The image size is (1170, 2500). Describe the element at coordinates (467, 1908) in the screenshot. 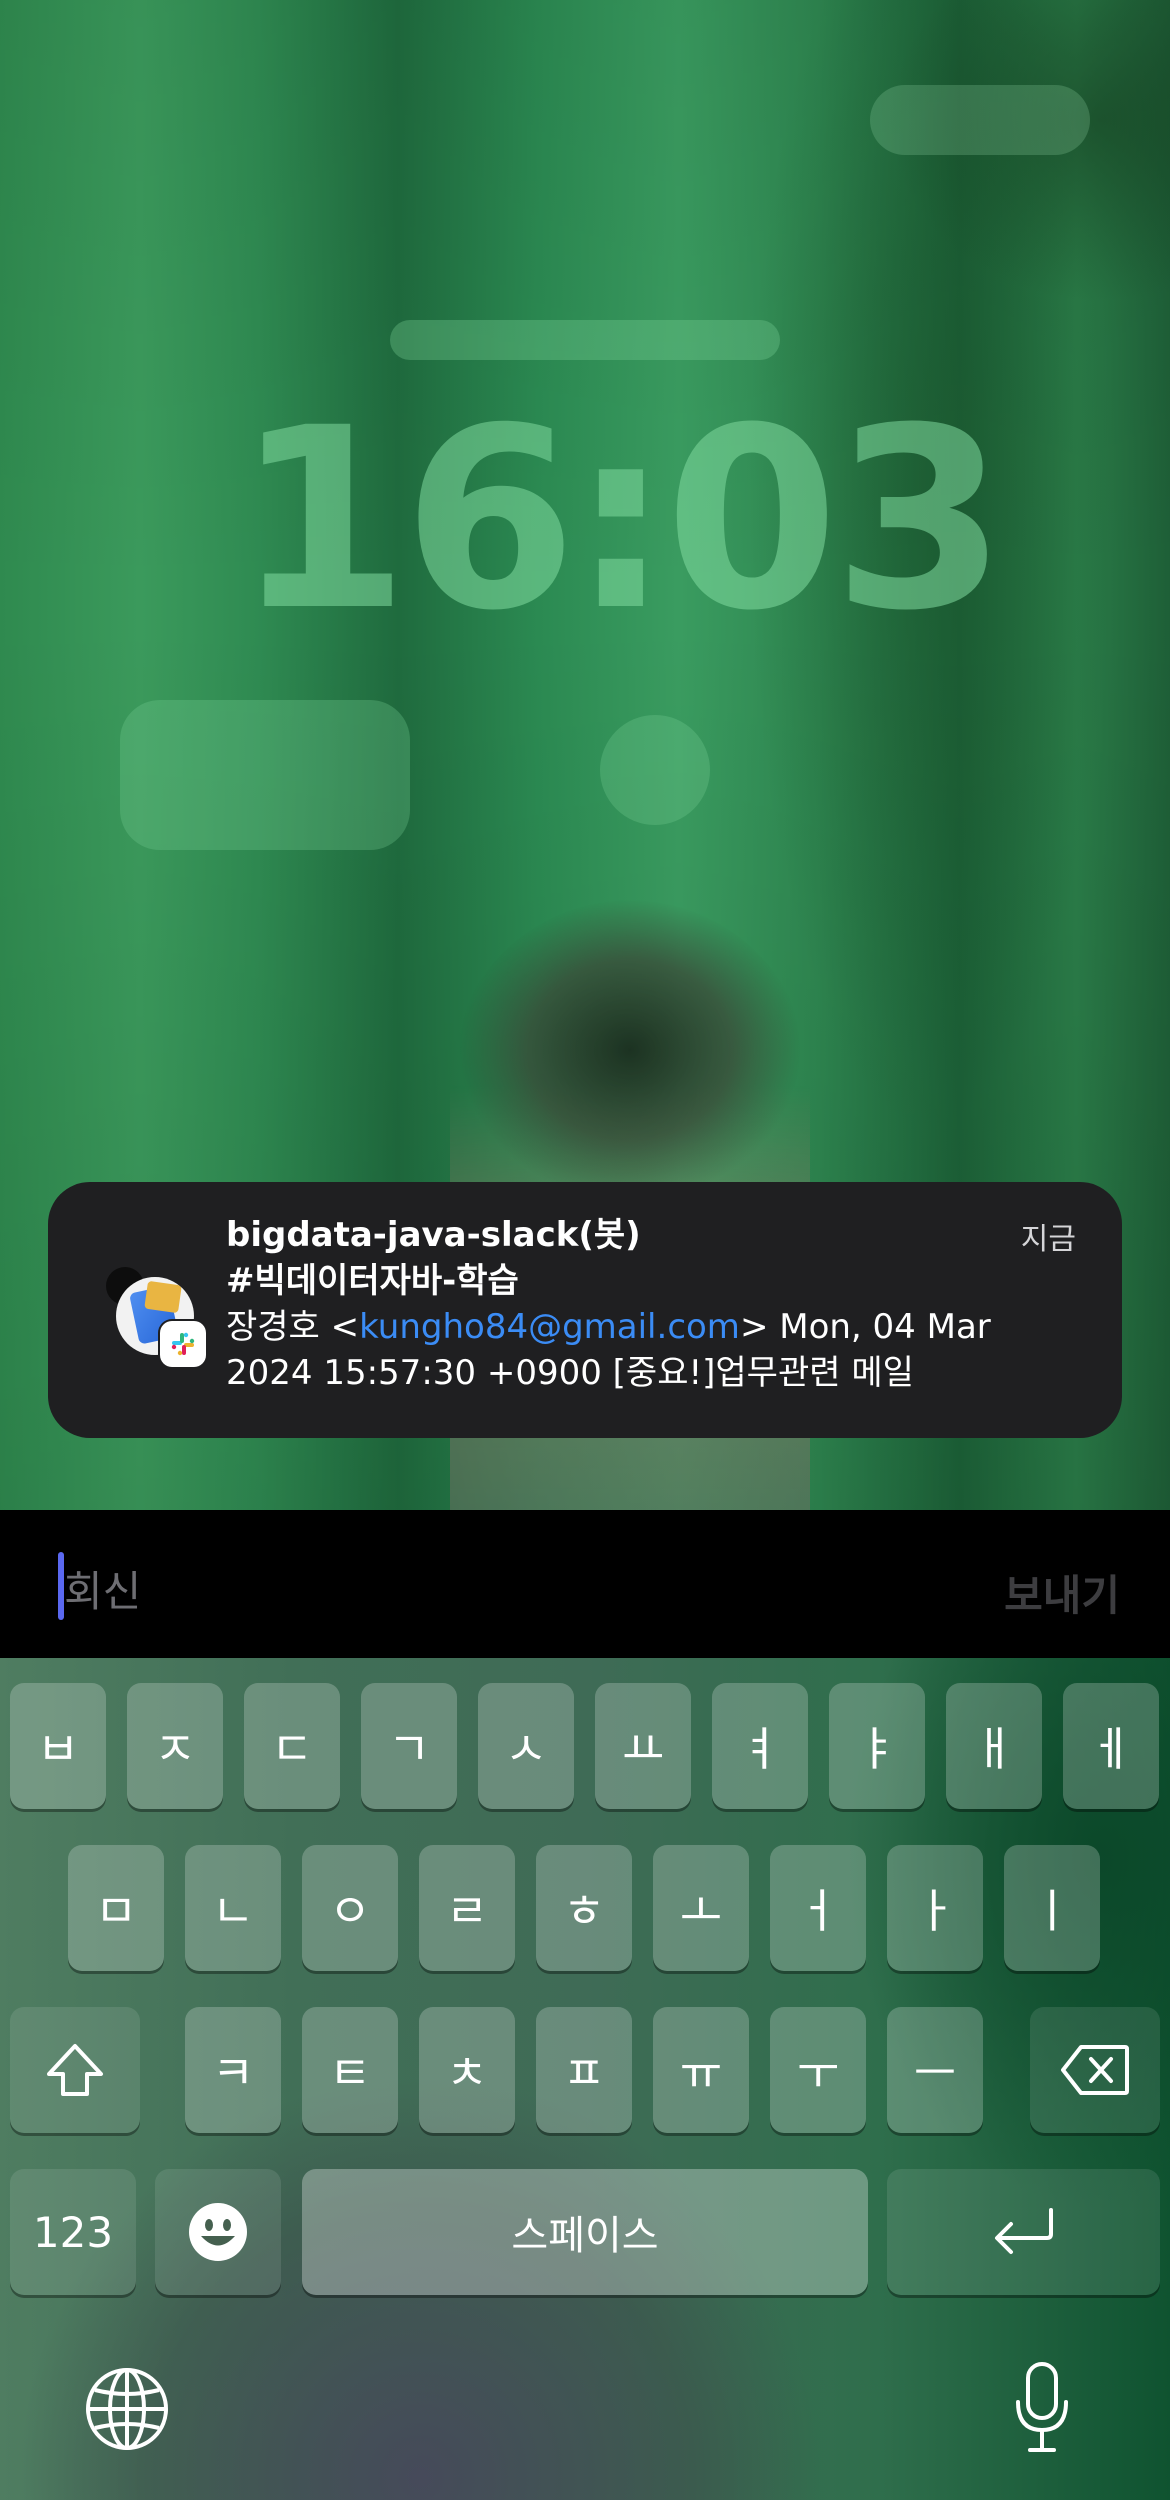

I see `key-r: ㄹ` at that location.